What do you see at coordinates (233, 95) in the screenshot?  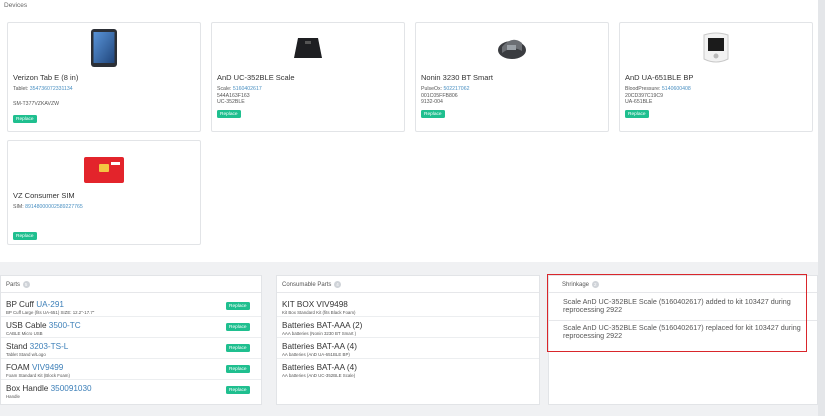 I see `device-mac: 544A163F163` at bounding box center [233, 95].